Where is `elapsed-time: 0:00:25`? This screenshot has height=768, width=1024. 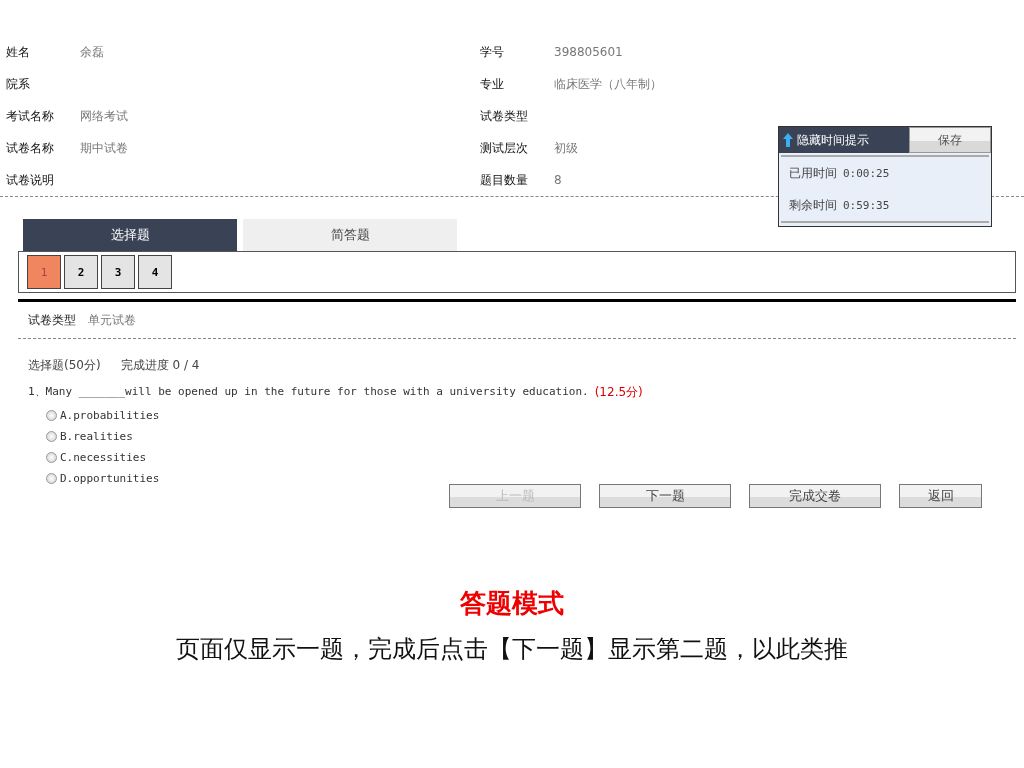
elapsed-time: 0:00:25 is located at coordinates (866, 173).